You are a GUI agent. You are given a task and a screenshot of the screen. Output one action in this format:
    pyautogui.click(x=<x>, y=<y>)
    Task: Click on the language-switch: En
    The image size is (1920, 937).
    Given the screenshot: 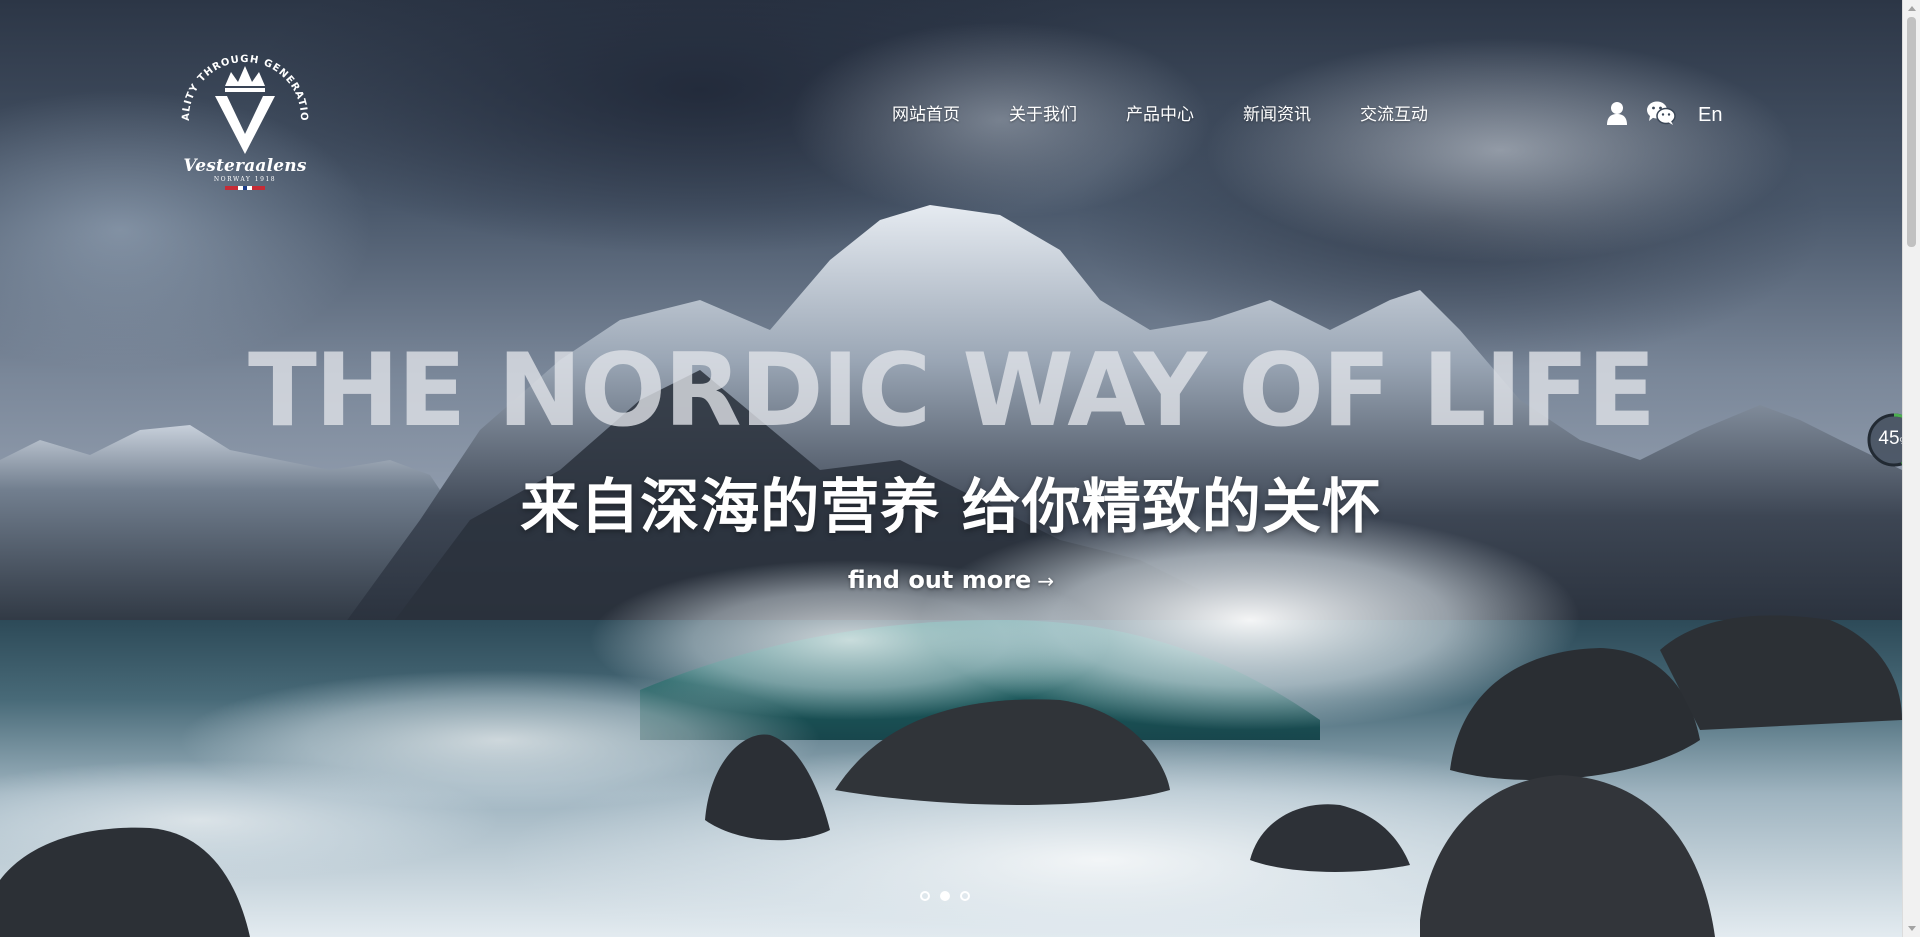 What is the action you would take?
    pyautogui.click(x=1710, y=115)
    